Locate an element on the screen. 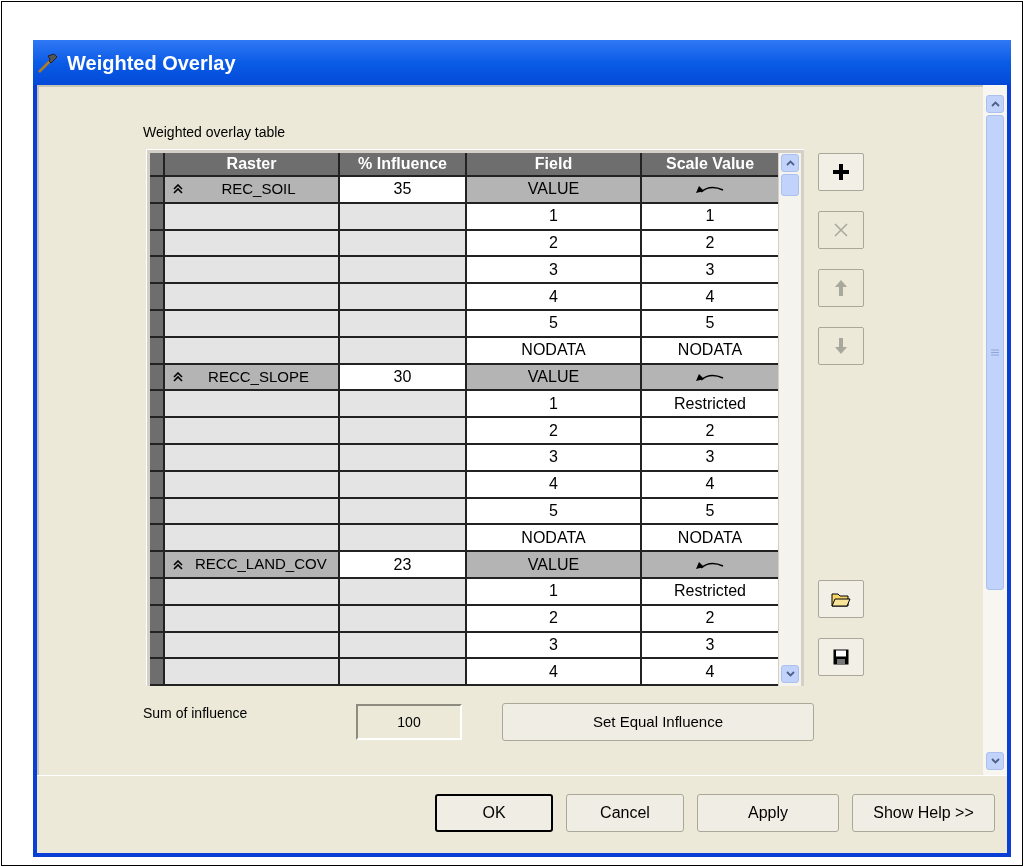 The width and height of the screenshot is (1024, 867). raster-name: RECC_SLOPE is located at coordinates (258, 376).